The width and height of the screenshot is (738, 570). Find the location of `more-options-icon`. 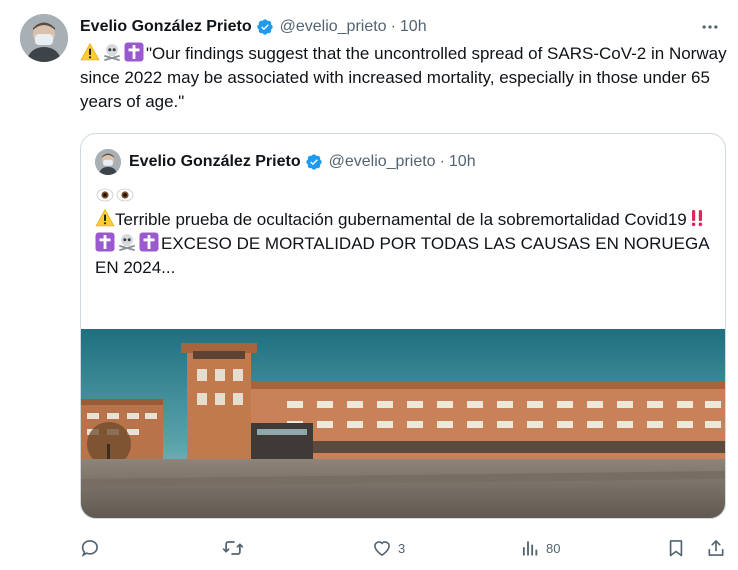

more-options-icon is located at coordinates (710, 27).